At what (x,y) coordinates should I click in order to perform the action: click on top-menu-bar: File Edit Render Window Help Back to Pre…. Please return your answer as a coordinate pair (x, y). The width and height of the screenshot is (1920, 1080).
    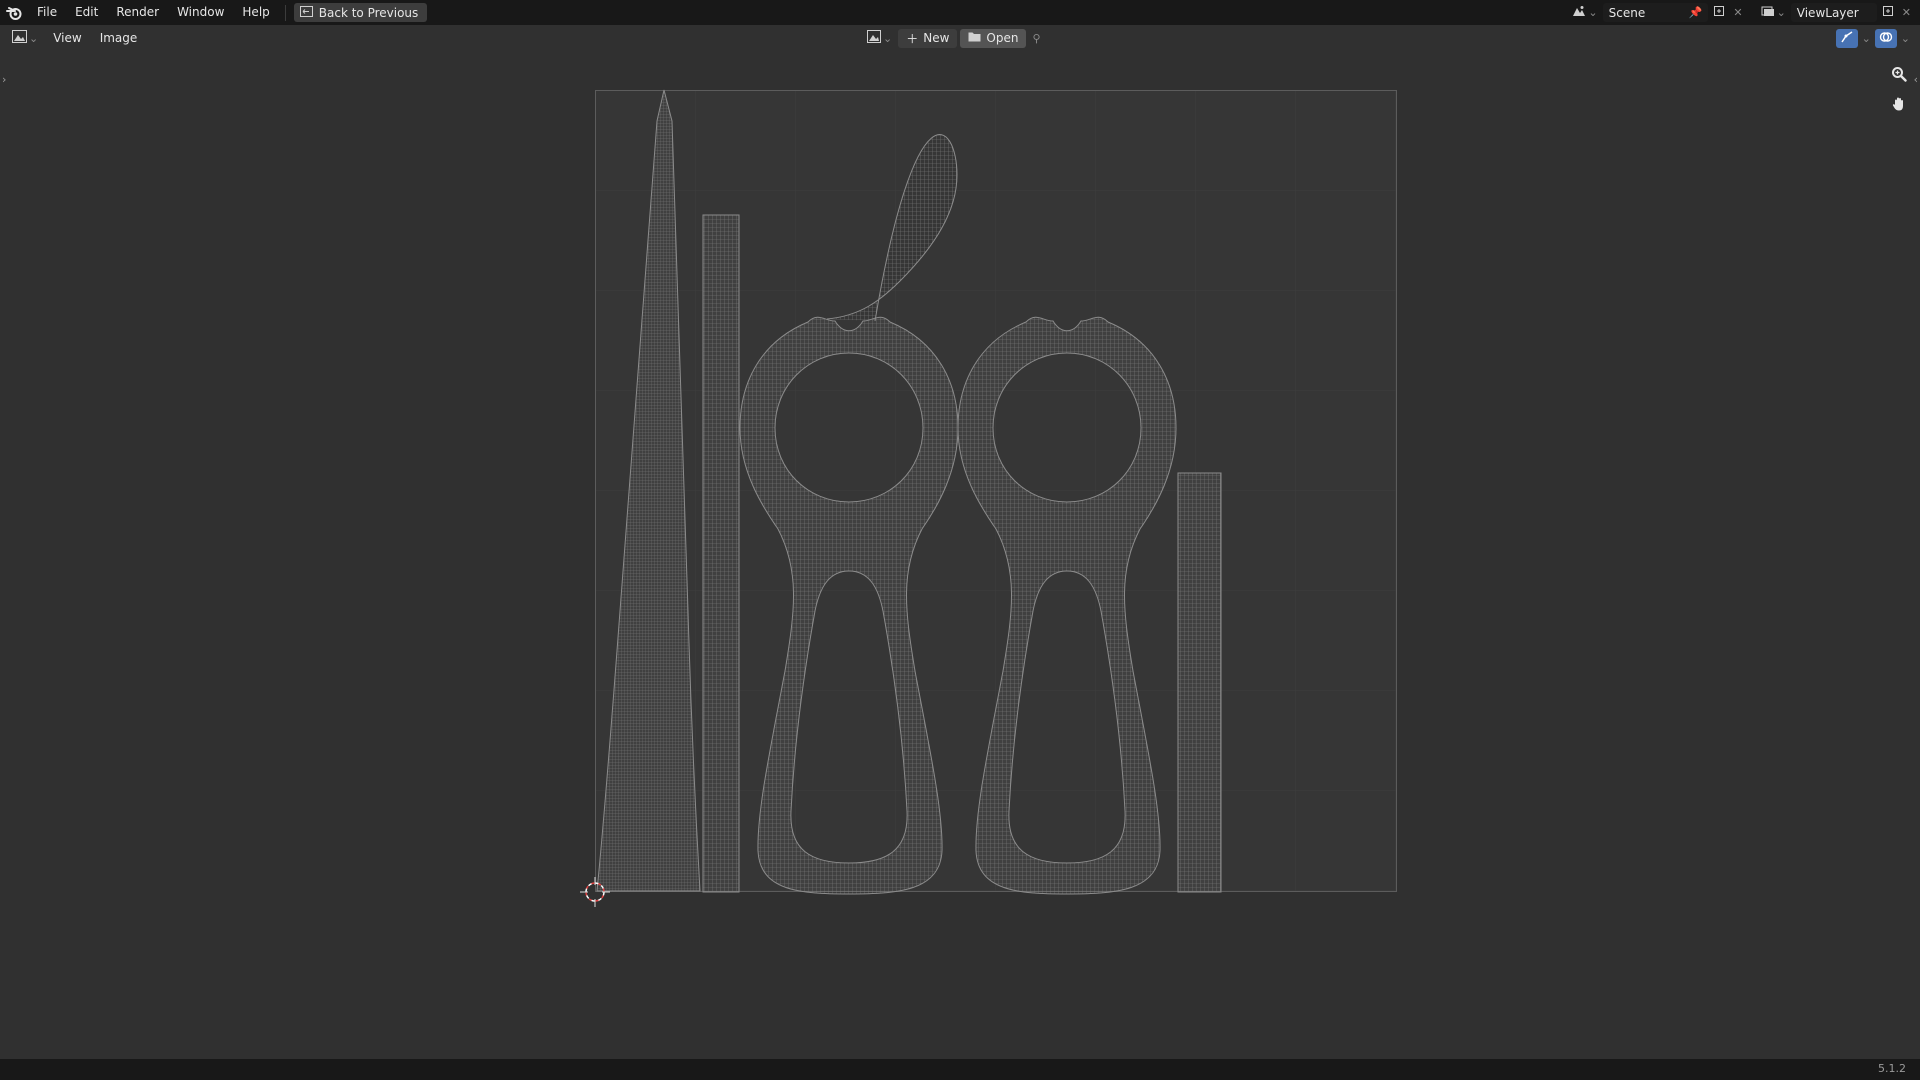
    Looking at the image, I should click on (960, 12).